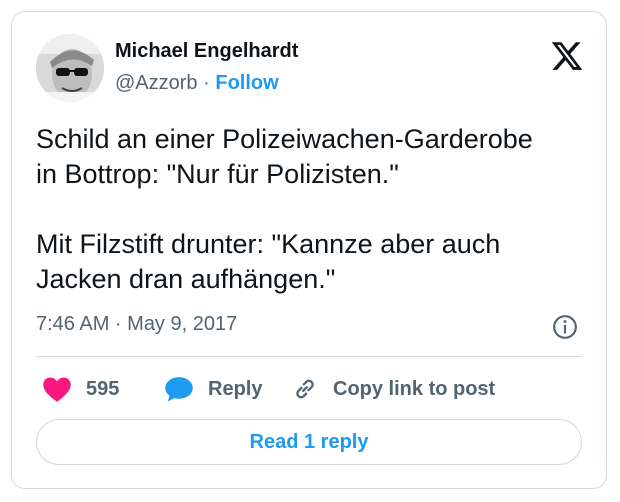  I want to click on action-bar: 595 Reply Copy link to post, so click(309, 389).